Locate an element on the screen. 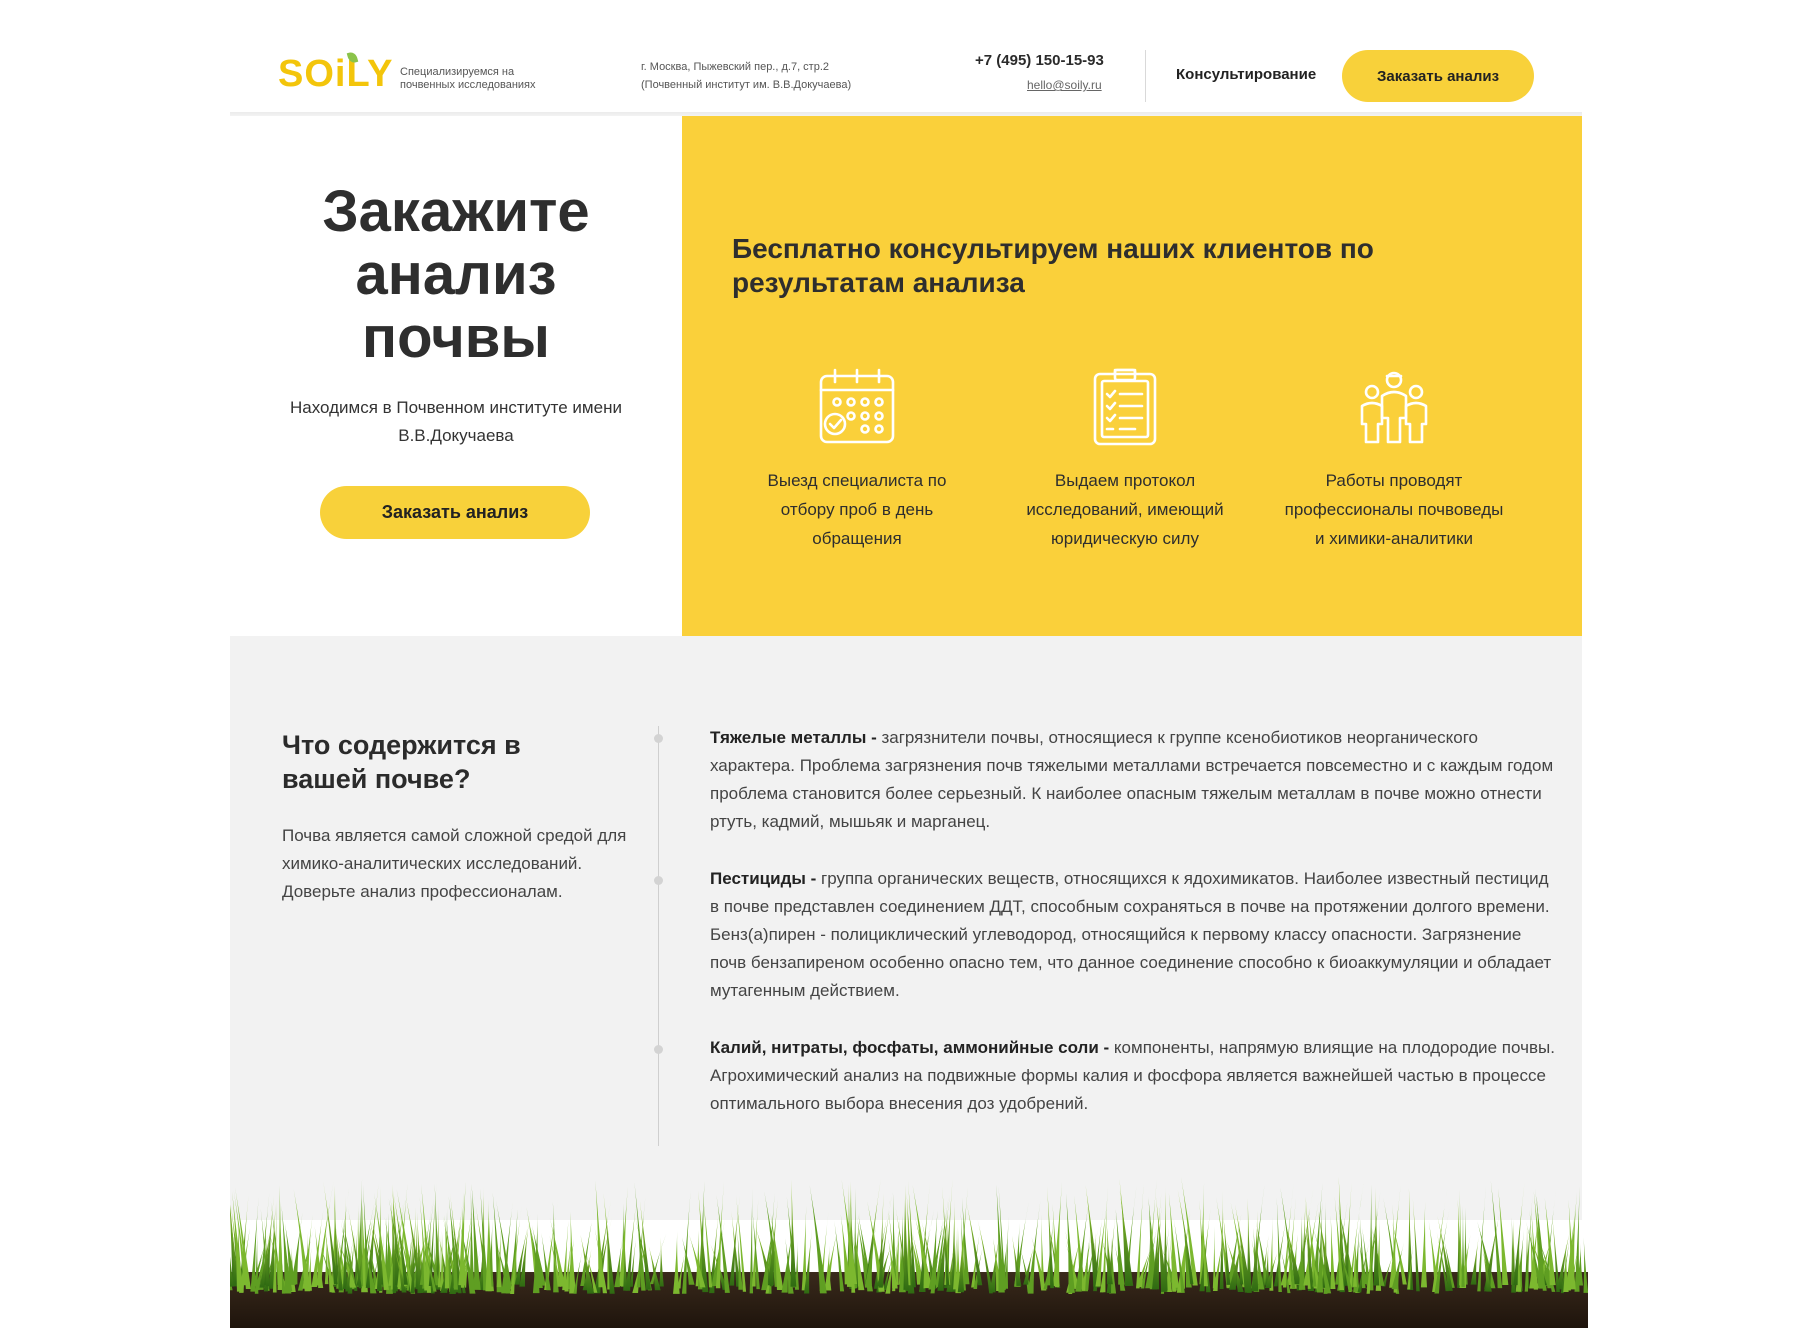 This screenshot has width=1800, height=1328. order-analysis-button: Заказать анализ is located at coordinates (1438, 76).